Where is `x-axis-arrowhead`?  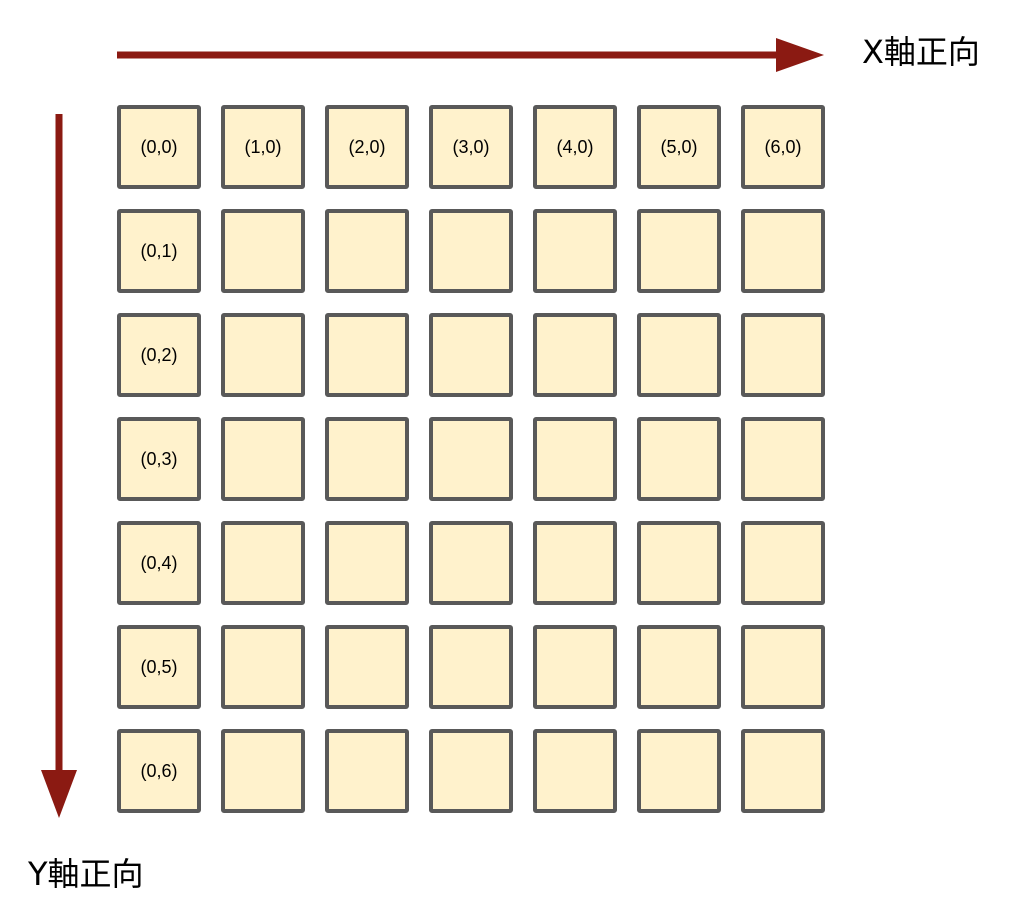 x-axis-arrowhead is located at coordinates (800, 55).